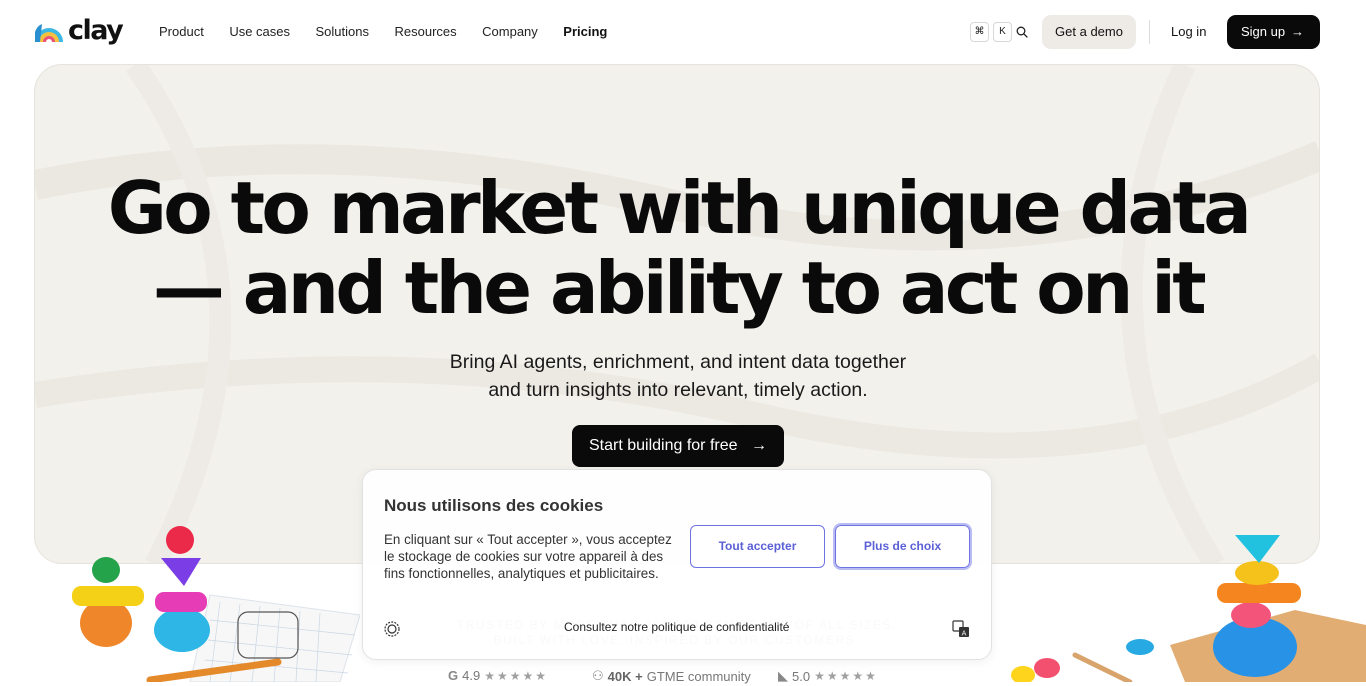 The width and height of the screenshot is (1366, 686). What do you see at coordinates (1089, 32) in the screenshot?
I see `get-a-demo-button: Get a demo` at bounding box center [1089, 32].